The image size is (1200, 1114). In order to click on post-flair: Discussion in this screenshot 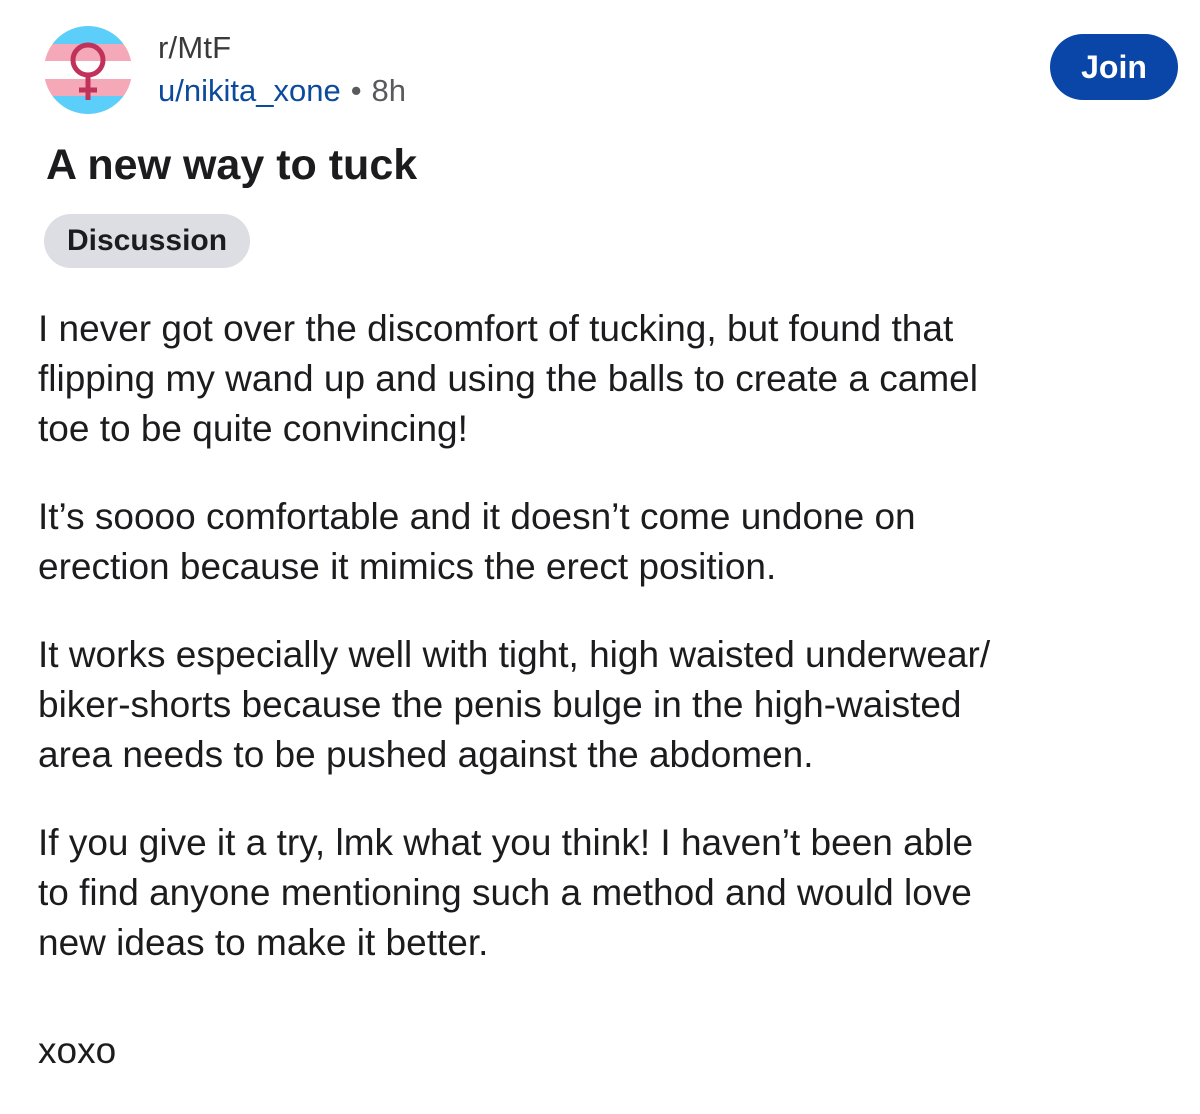, I will do `click(147, 241)`.